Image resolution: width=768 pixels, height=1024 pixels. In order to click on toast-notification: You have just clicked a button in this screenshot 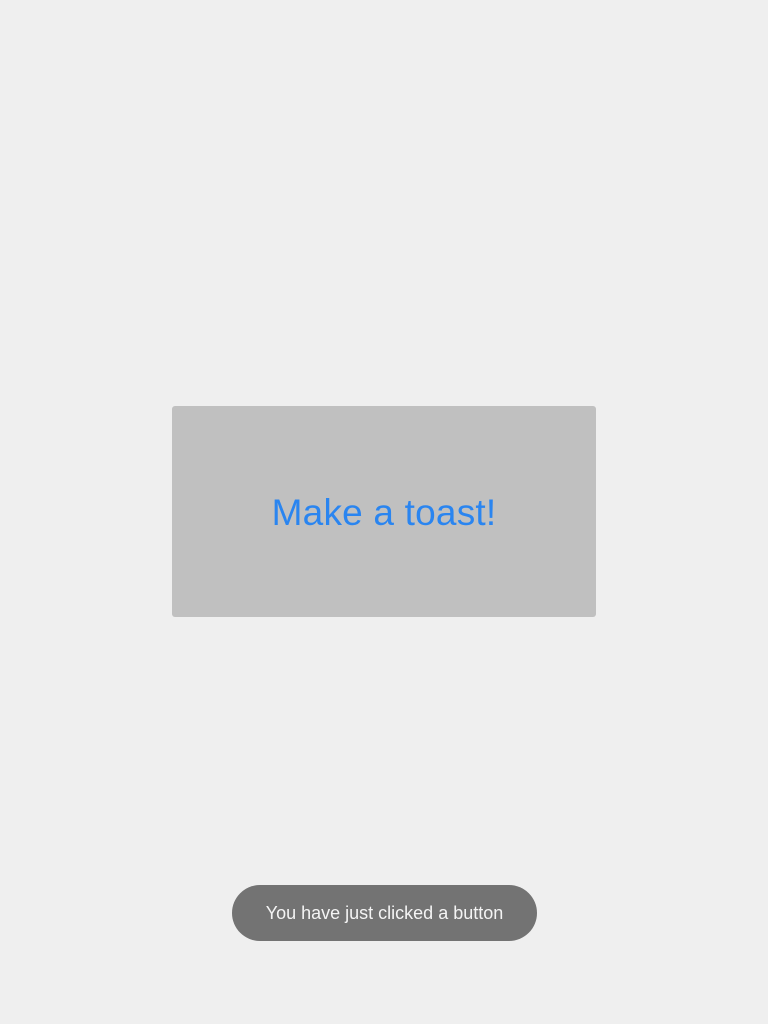, I will do `click(384, 913)`.